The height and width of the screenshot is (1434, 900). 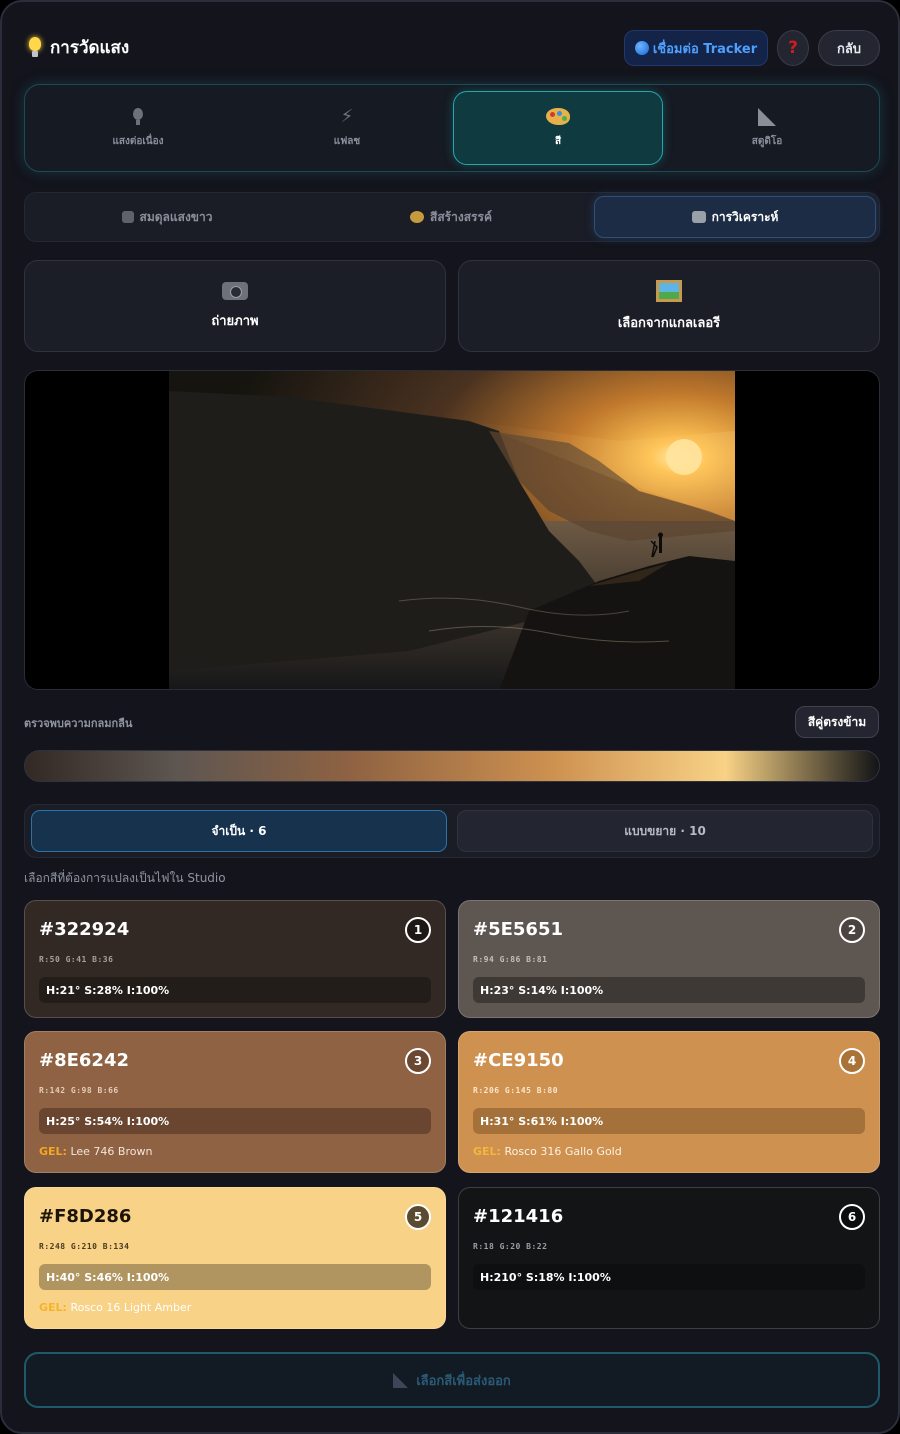 I want to click on tab-flash: ⚡ แฟลช, so click(x=347, y=128).